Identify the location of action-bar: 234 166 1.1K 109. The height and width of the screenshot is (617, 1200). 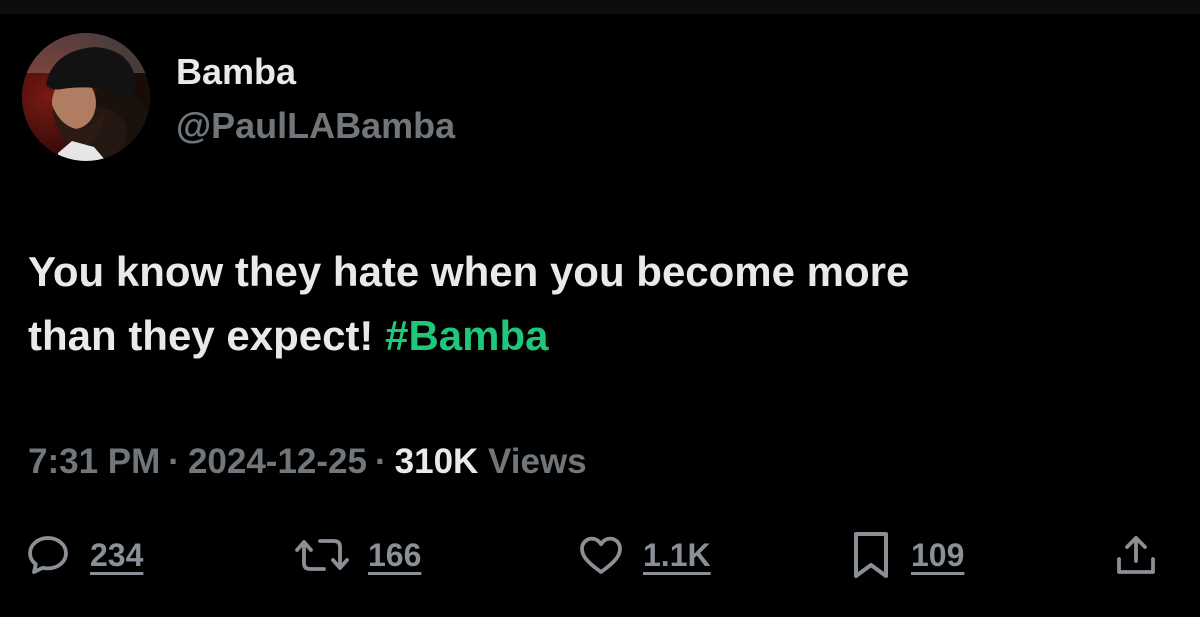
(600, 555).